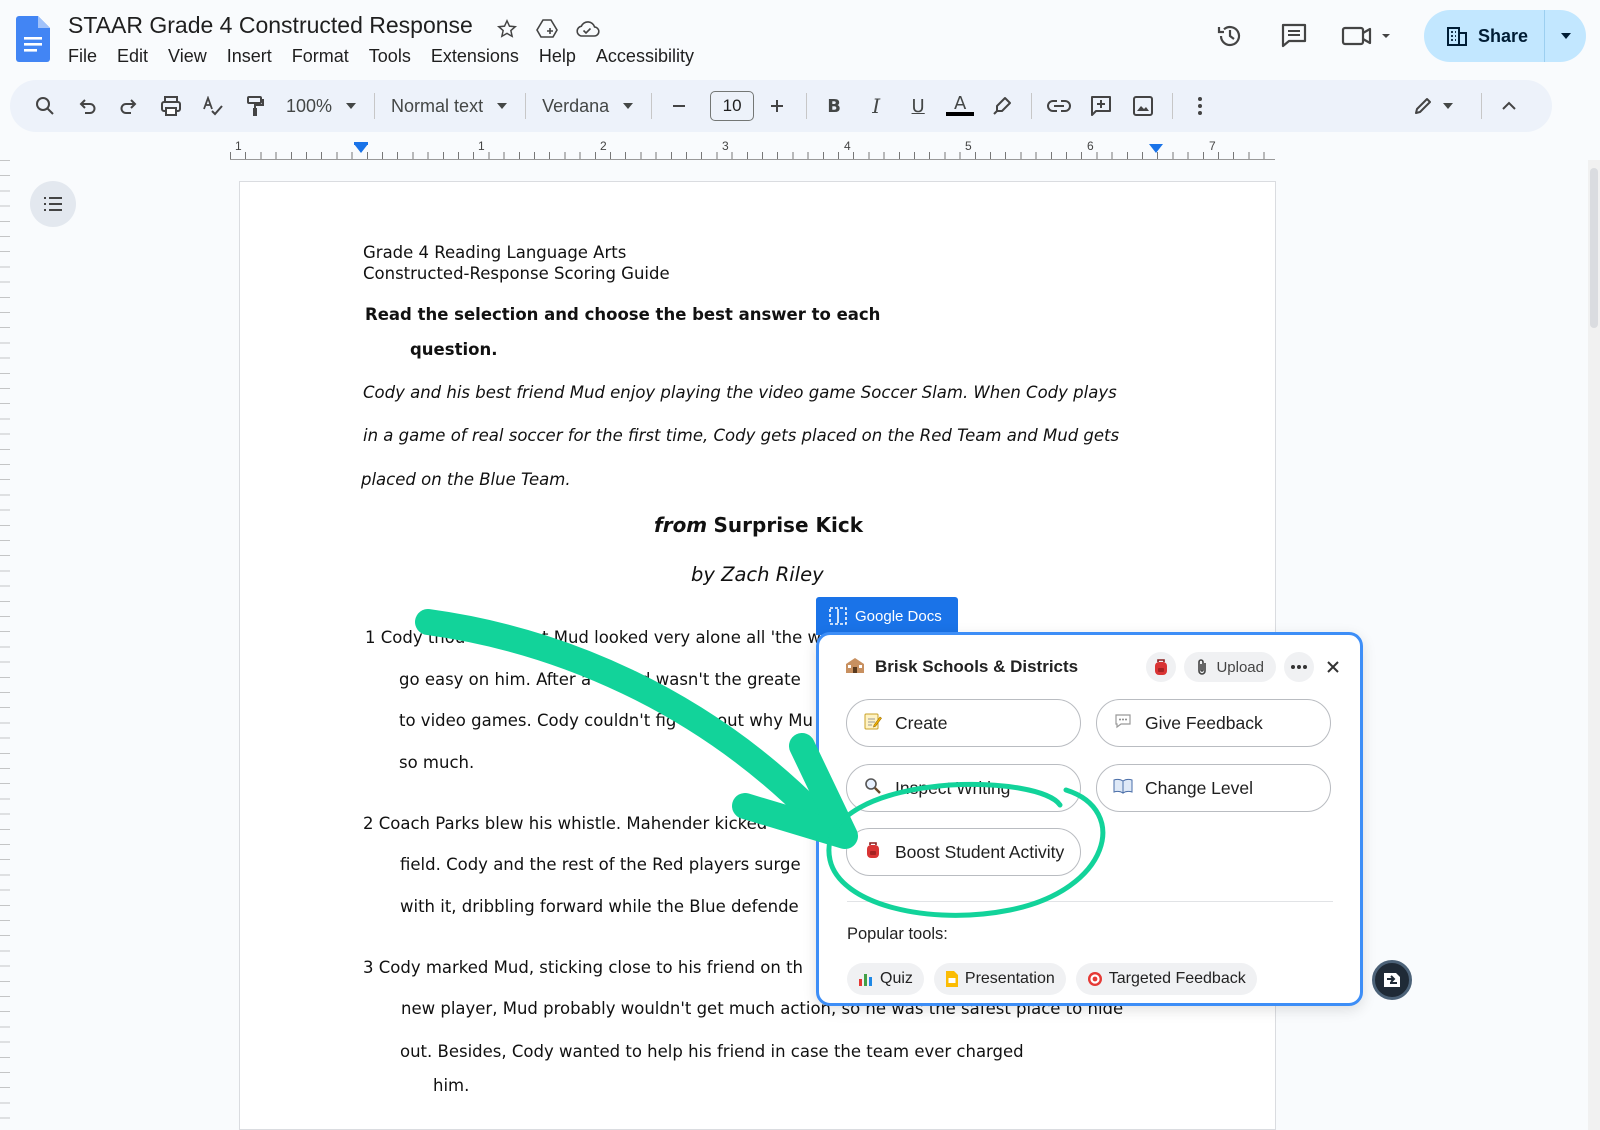 The width and height of the screenshot is (1600, 1130). Describe the element at coordinates (451, 1085) in the screenshot. I see `para3-line4: him.` at that location.